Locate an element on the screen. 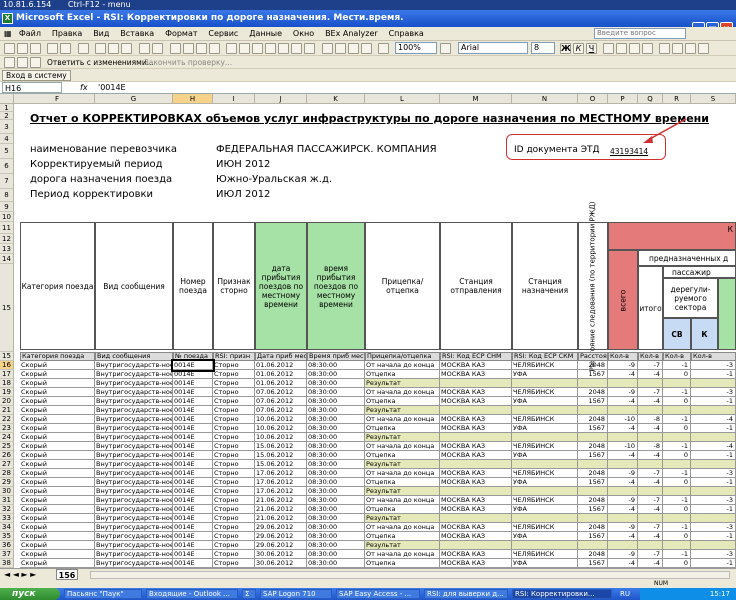  drawing-toggle-icon is located at coordinates (383, 48).